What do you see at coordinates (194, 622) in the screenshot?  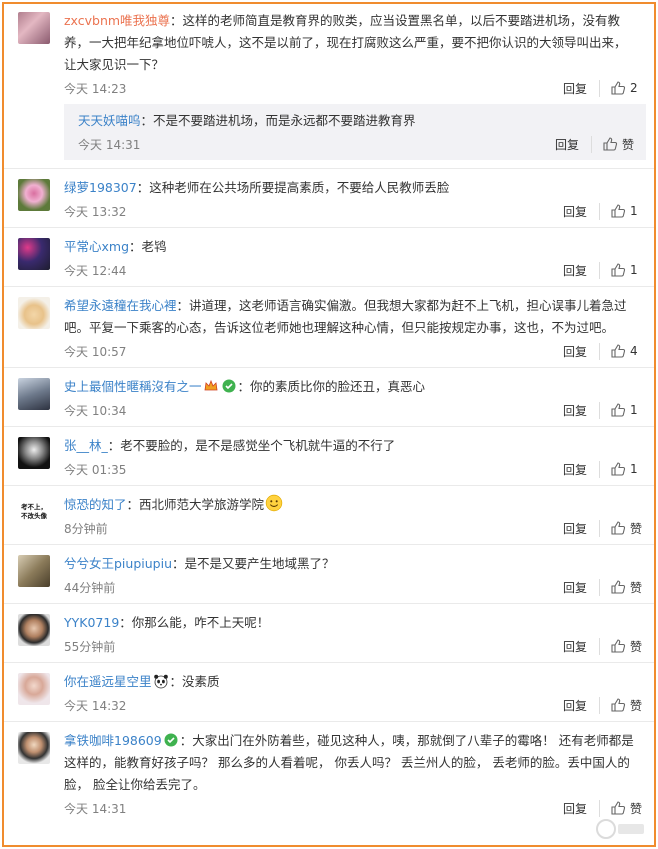 I see `comment-text: ：你那么能，咋不上天呢！` at bounding box center [194, 622].